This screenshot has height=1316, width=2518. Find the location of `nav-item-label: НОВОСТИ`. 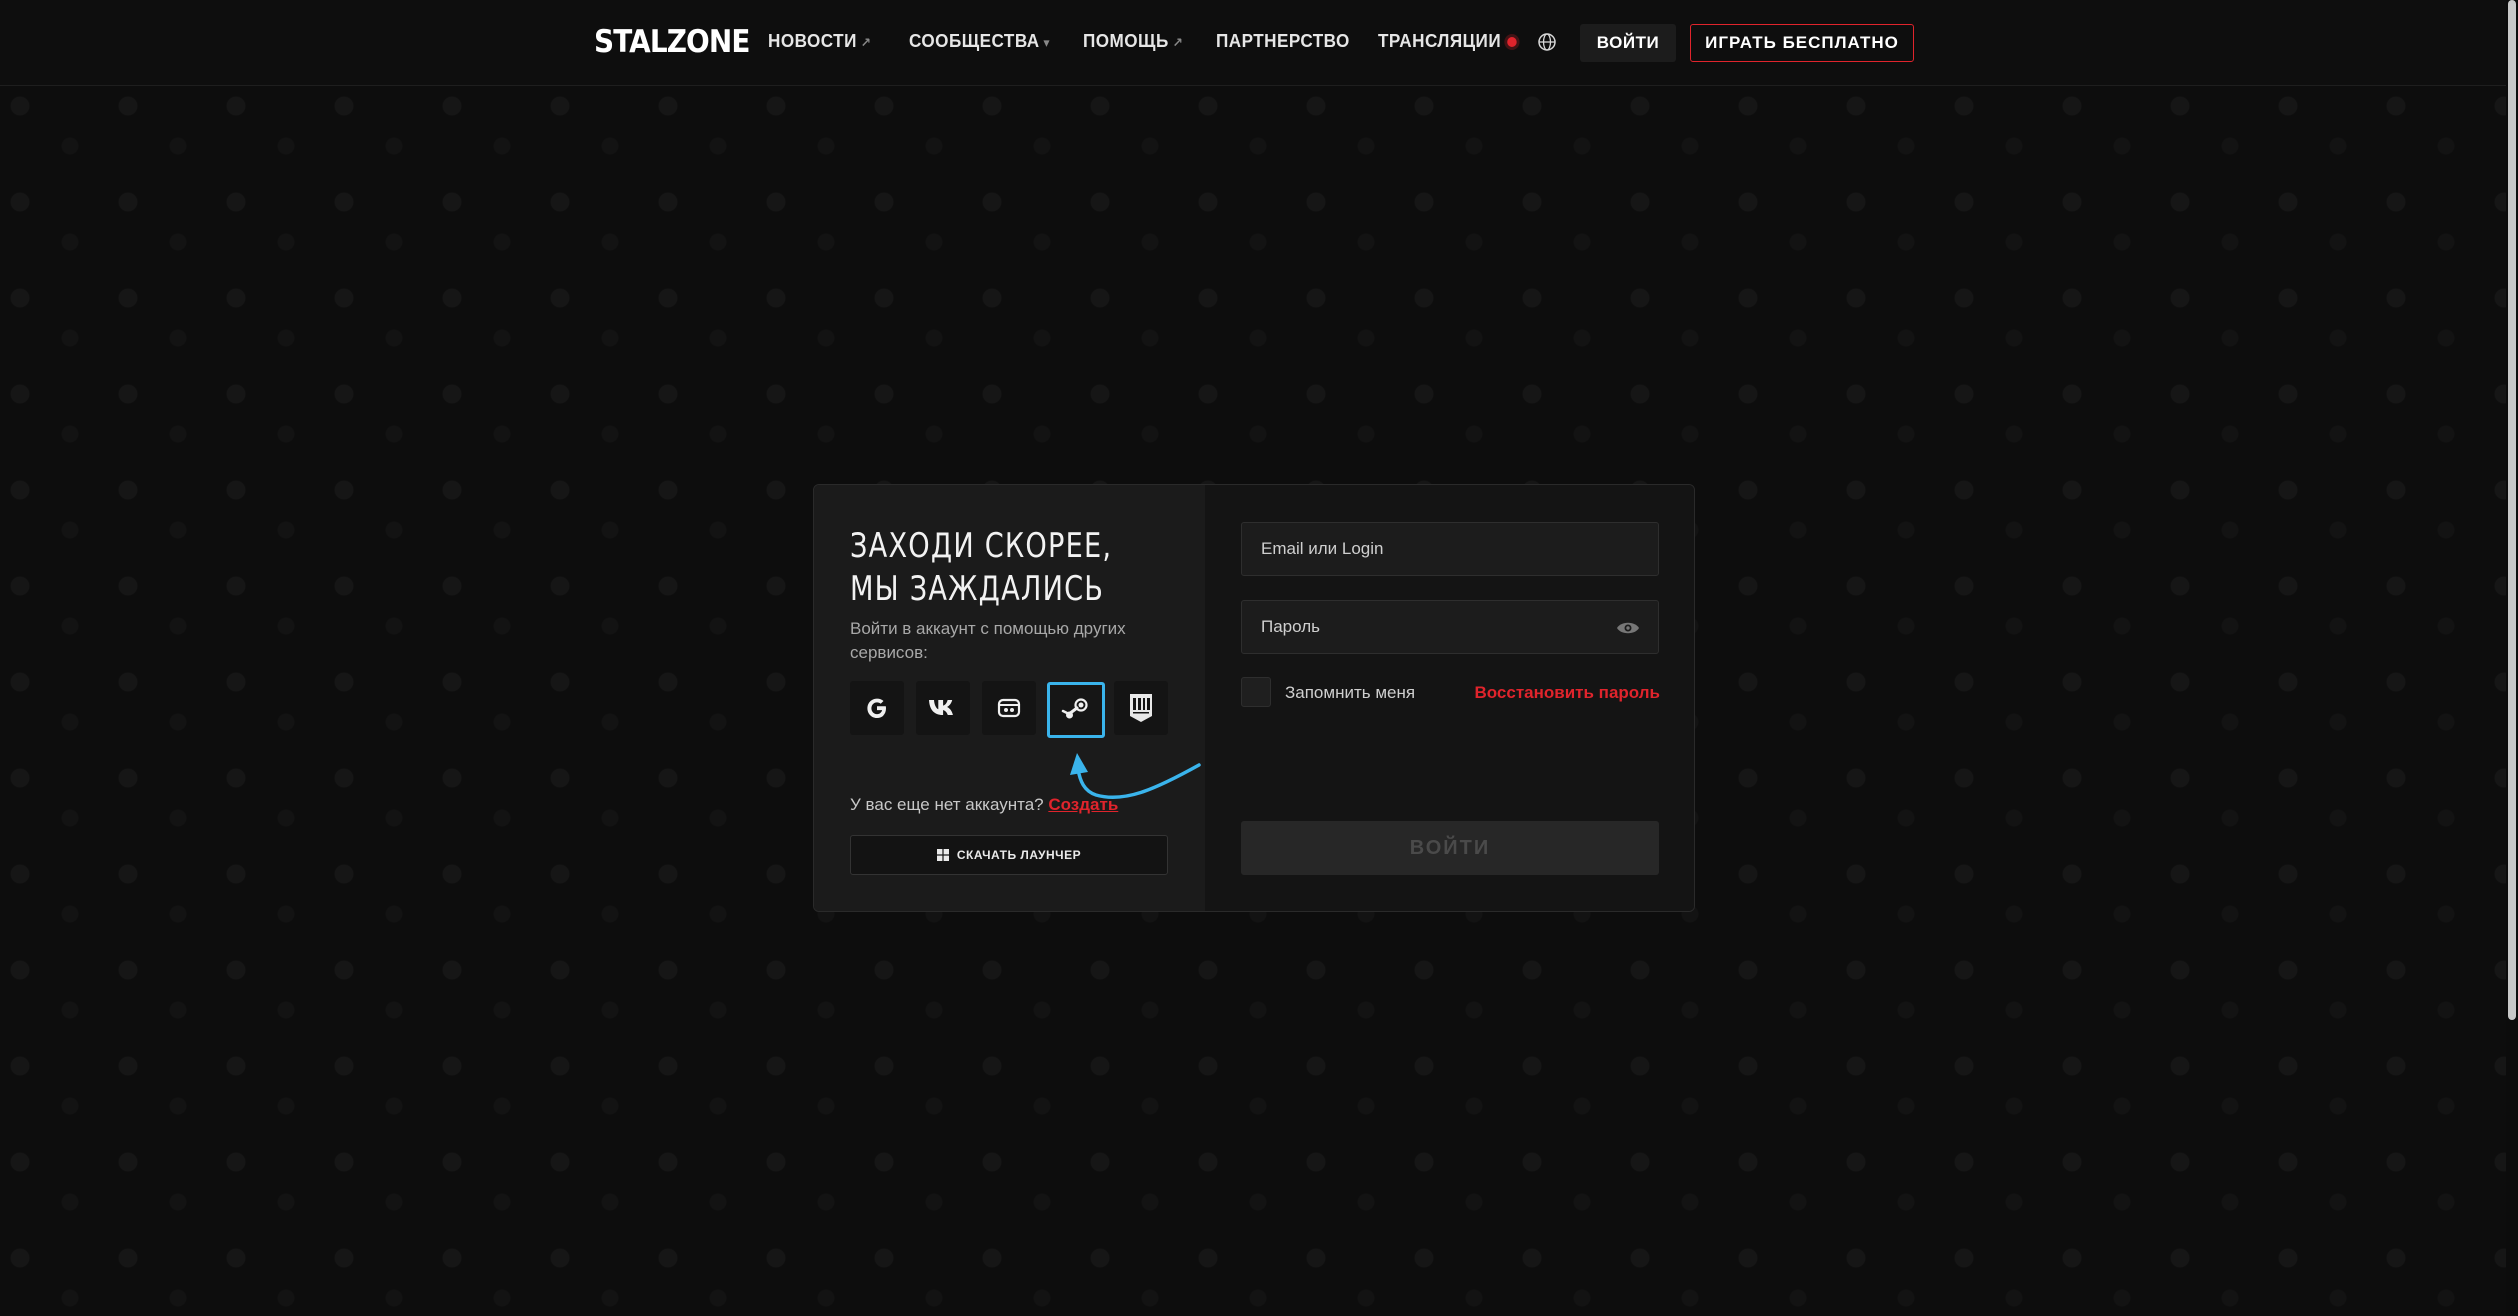

nav-item-label: НОВОСТИ is located at coordinates (812, 41).